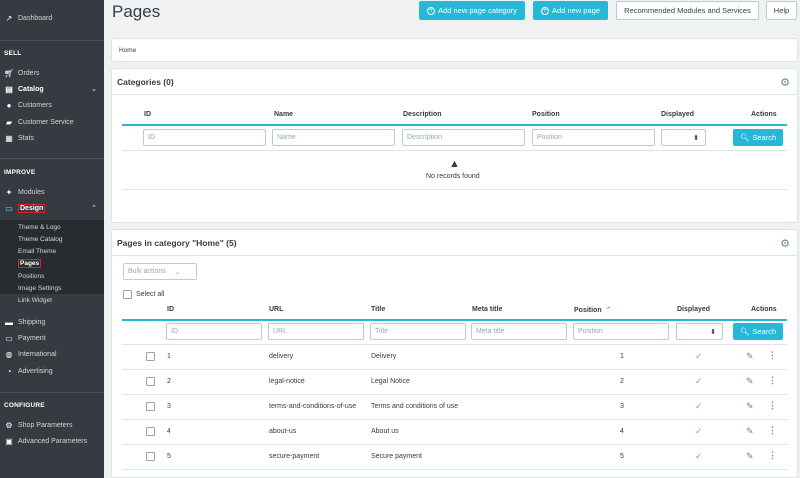  What do you see at coordinates (694, 309) in the screenshot?
I see `column-header-displayed: Displayed` at bounding box center [694, 309].